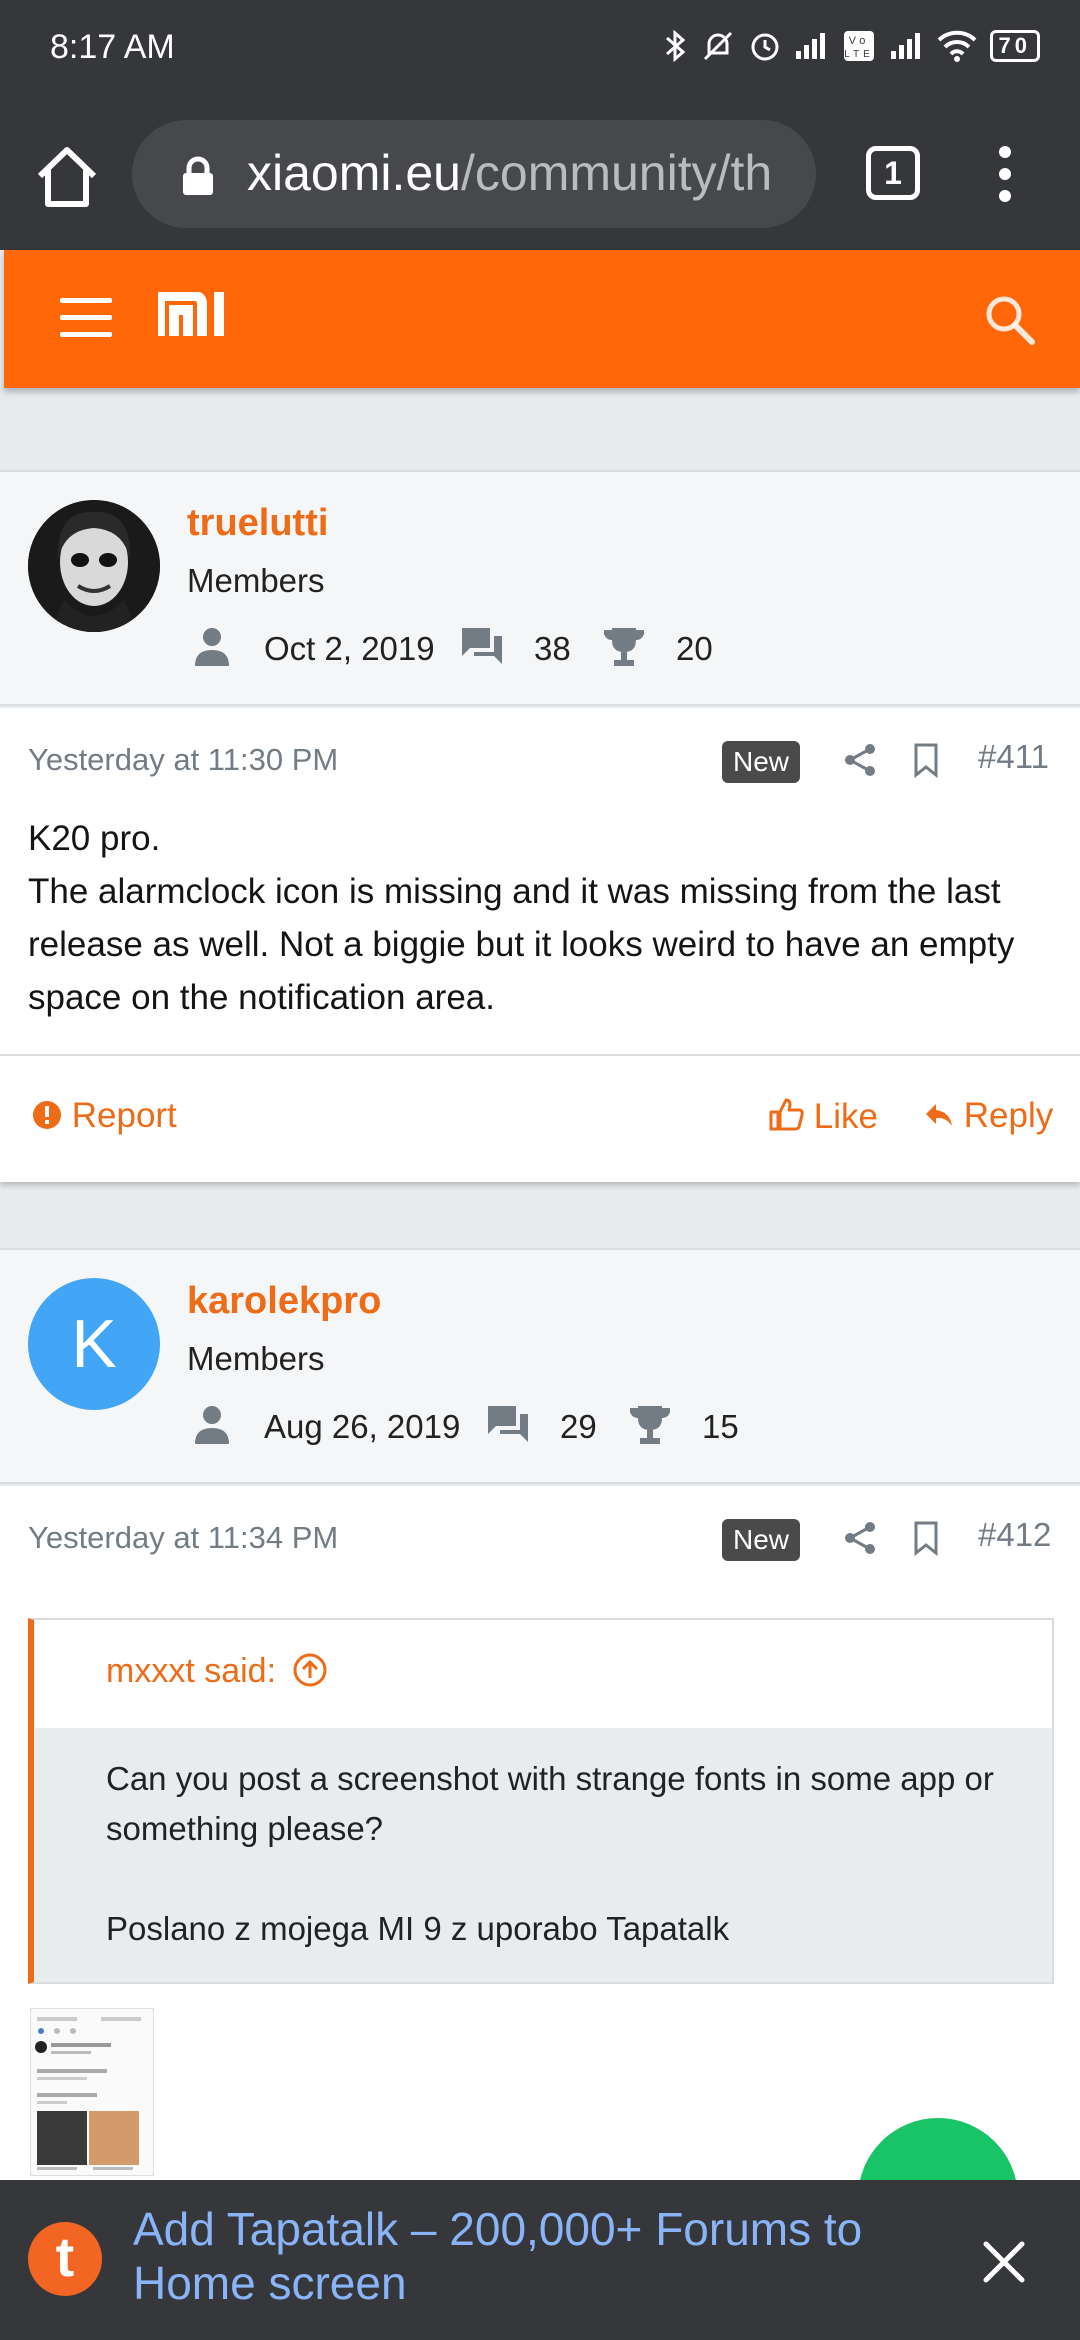 This screenshot has width=1080, height=2340. I want to click on attachment-thumbnail, so click(92, 2092).